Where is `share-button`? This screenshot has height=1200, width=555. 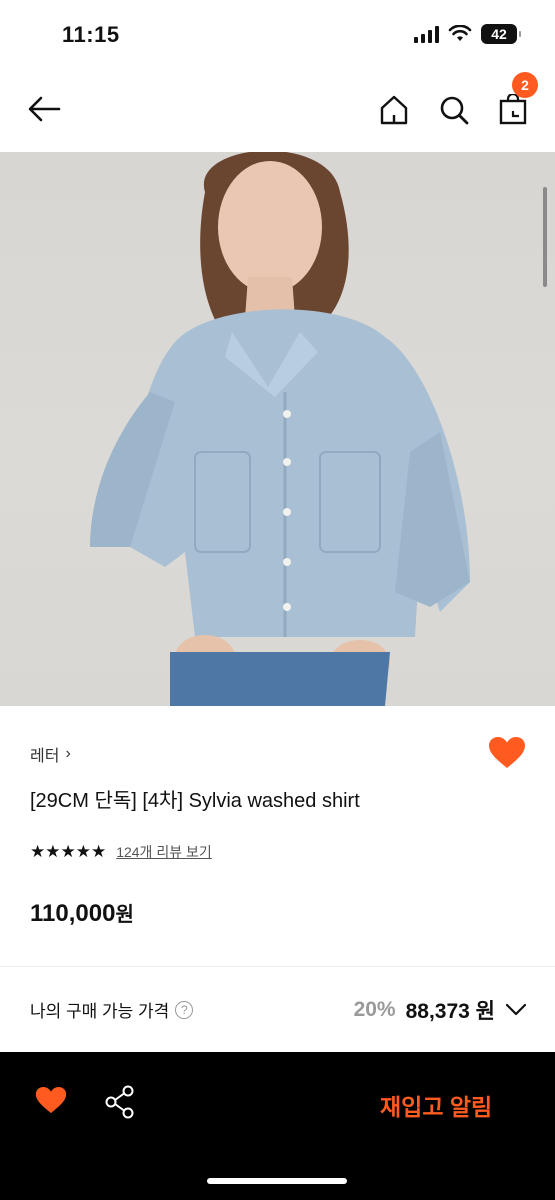 share-button is located at coordinates (120, 1104).